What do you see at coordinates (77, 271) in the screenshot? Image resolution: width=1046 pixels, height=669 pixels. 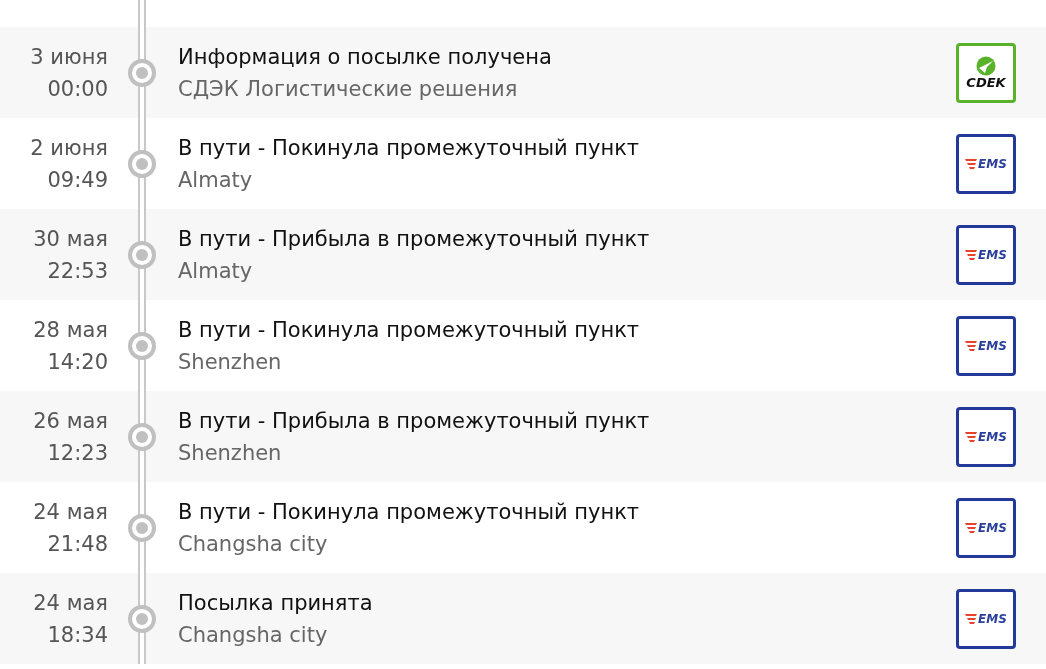 I see `event-time: 22:53` at bounding box center [77, 271].